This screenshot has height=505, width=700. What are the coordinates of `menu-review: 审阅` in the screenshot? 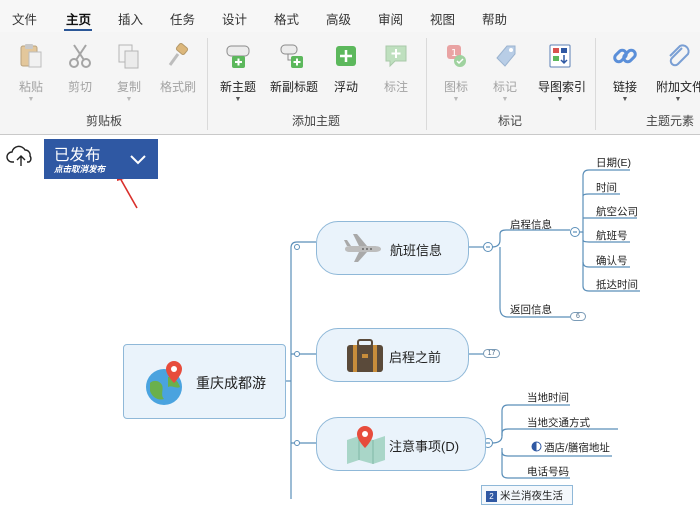 It's located at (390, 18).